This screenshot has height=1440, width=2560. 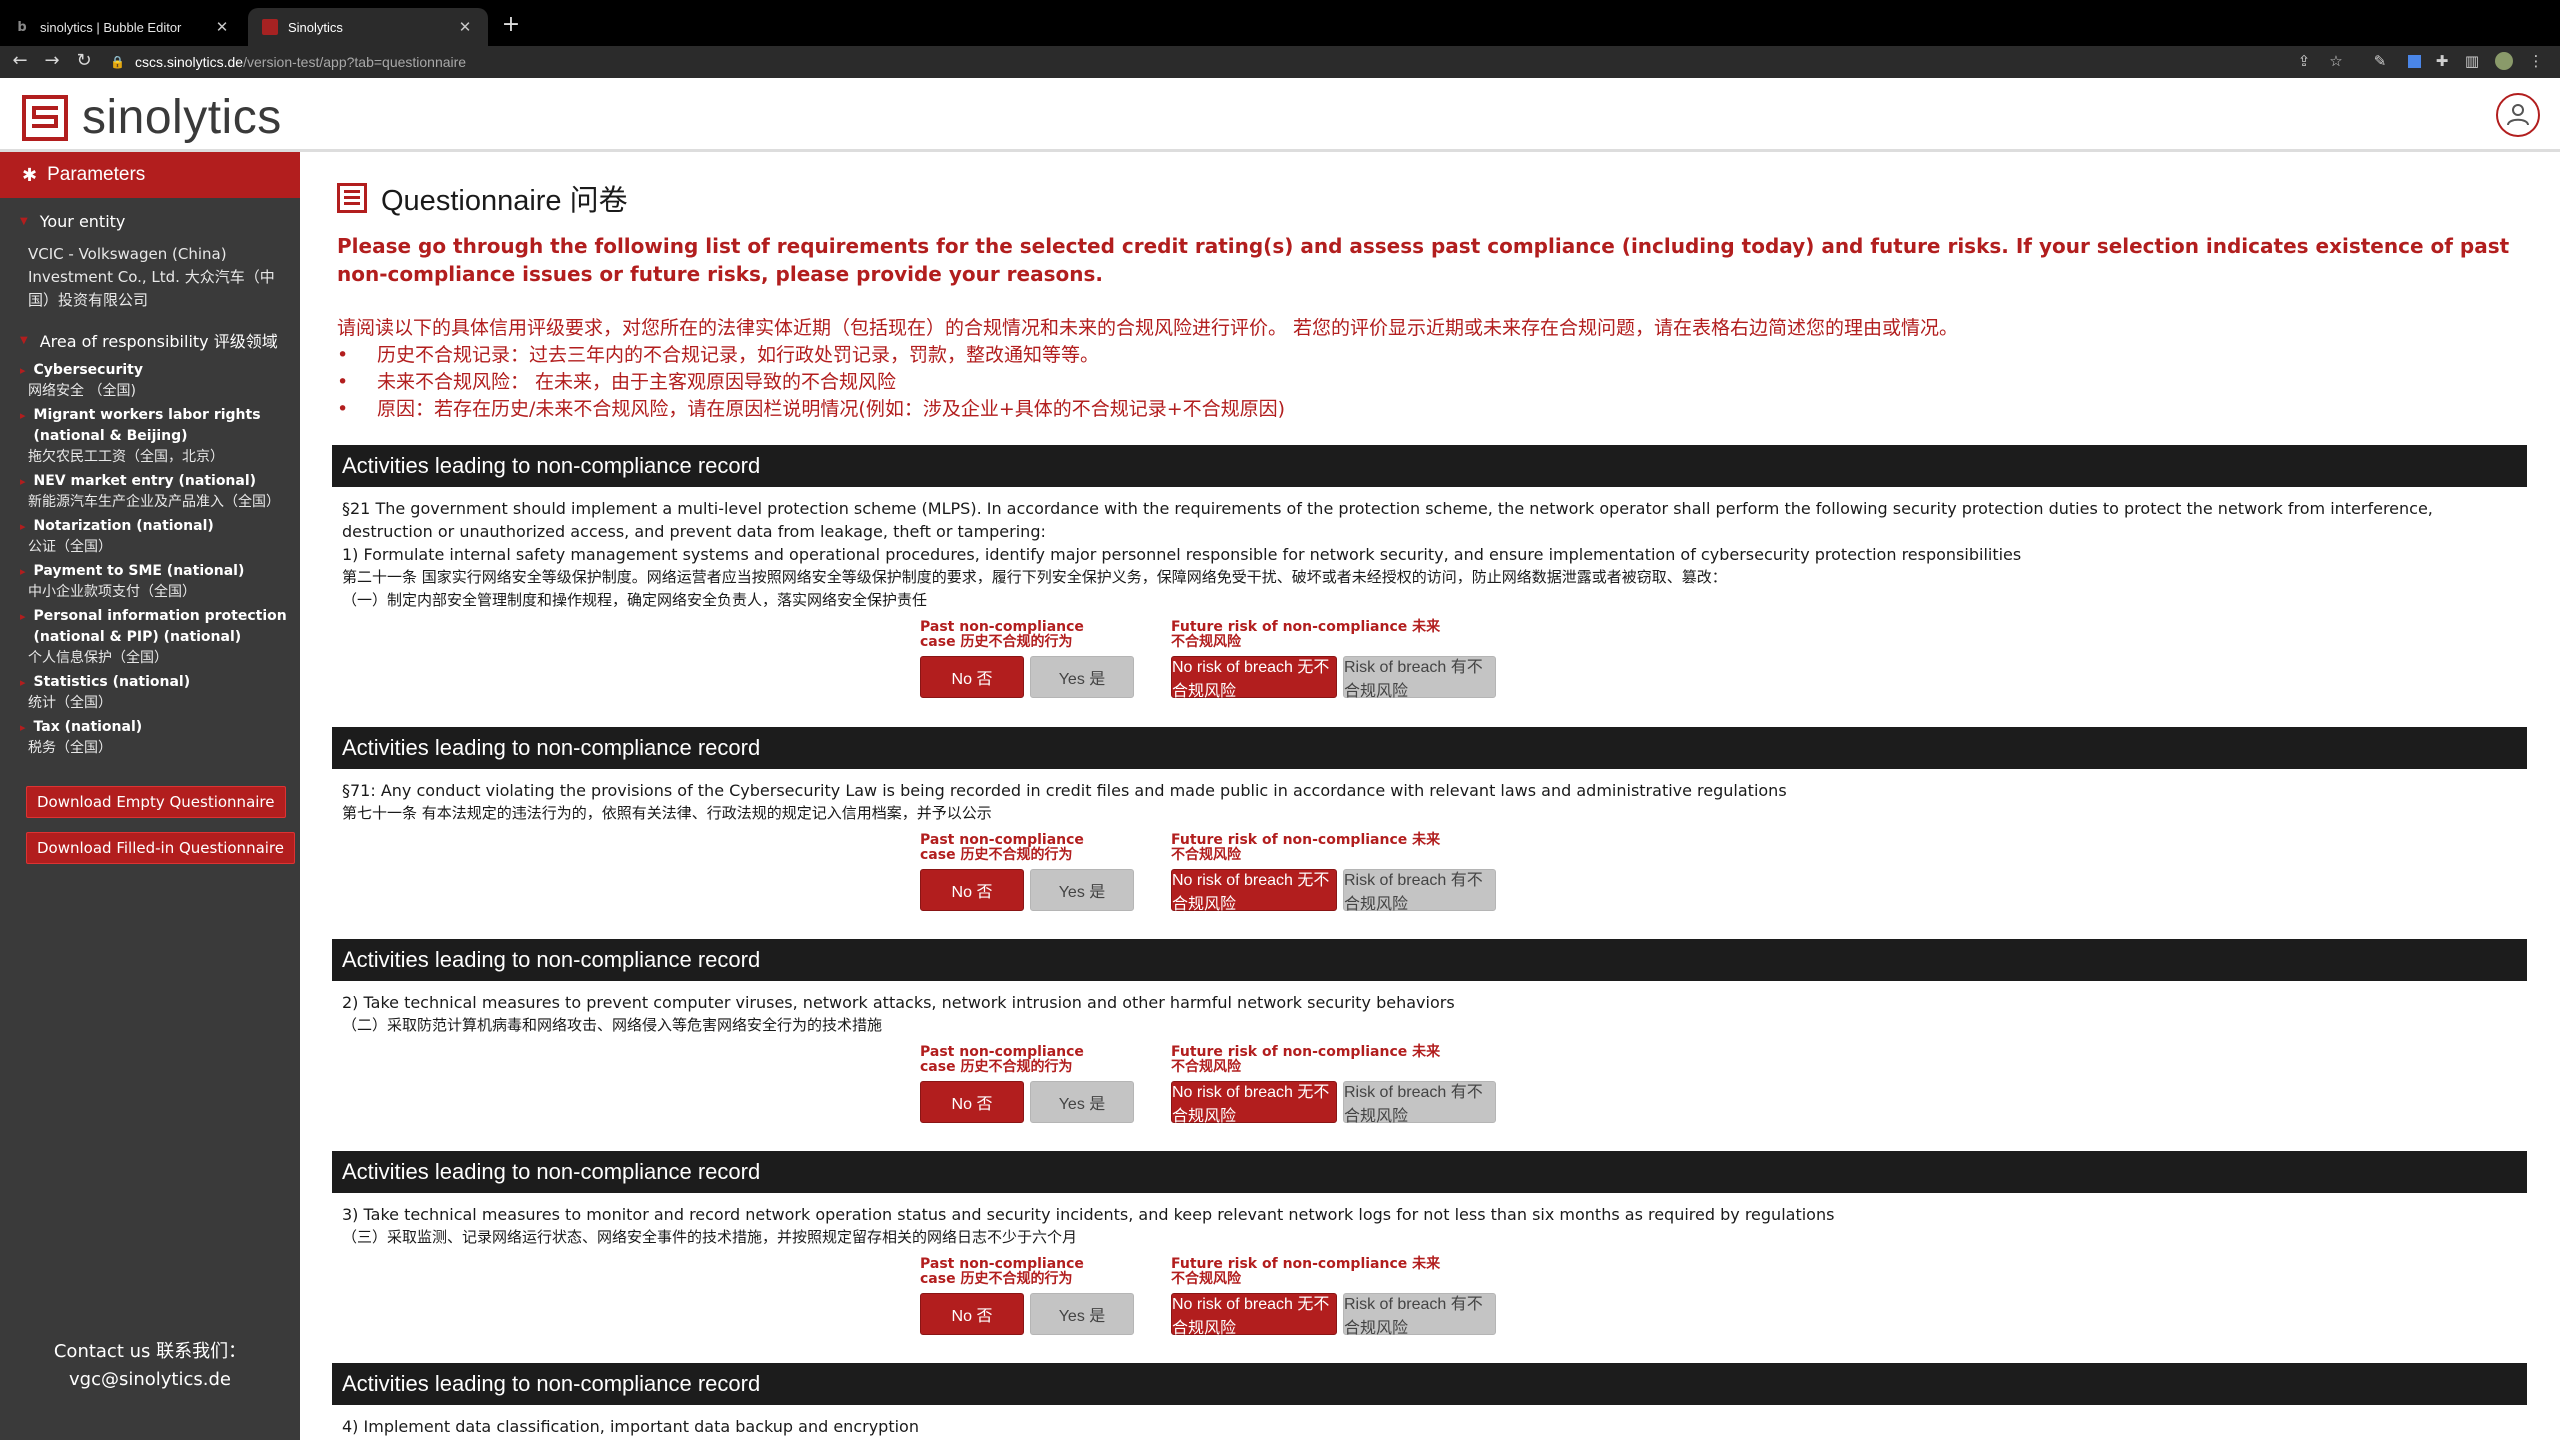 I want to click on sinolytics-logo-icon, so click(x=45, y=117).